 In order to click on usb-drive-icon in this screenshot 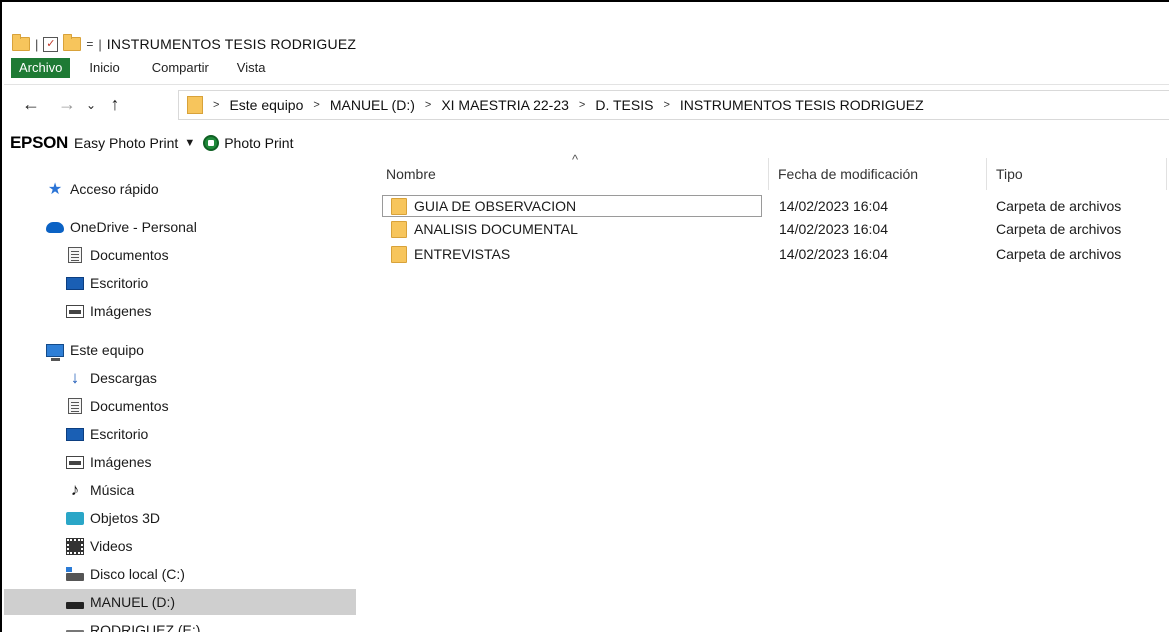, I will do `click(75, 602)`.